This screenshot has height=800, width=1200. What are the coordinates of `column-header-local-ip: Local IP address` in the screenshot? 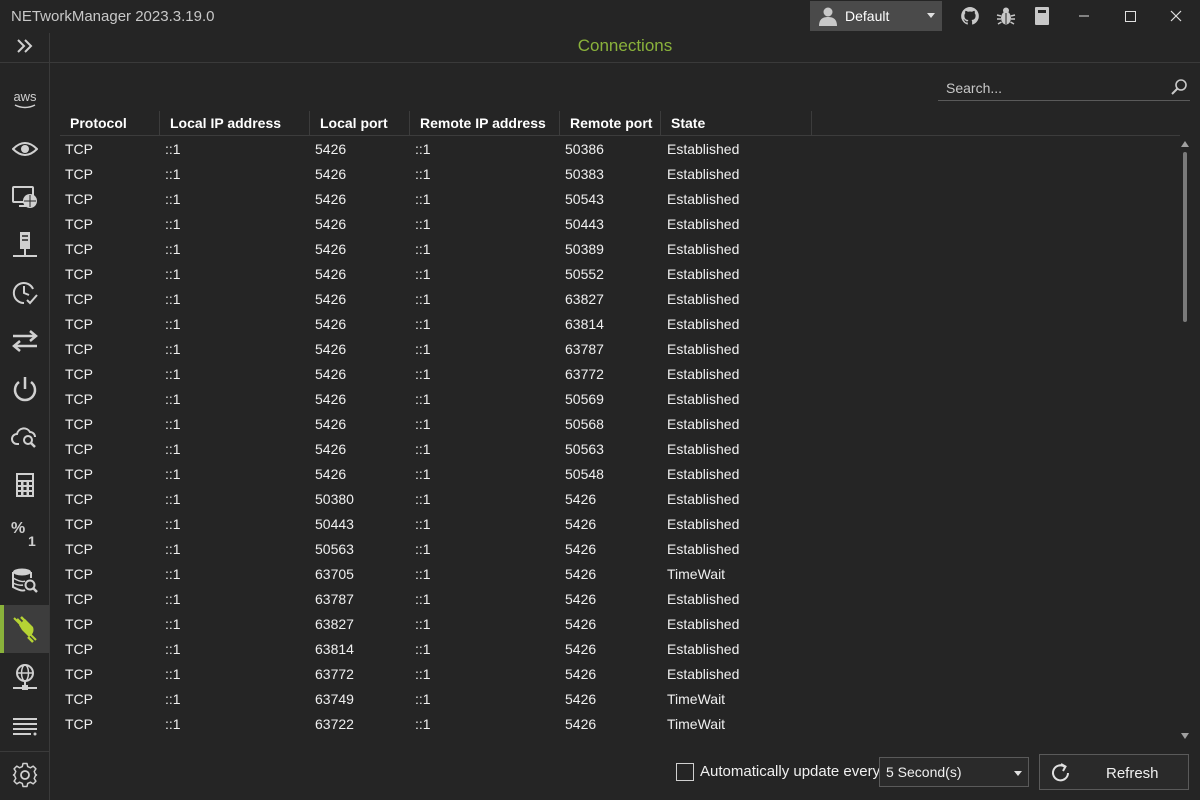 It's located at (235, 123).